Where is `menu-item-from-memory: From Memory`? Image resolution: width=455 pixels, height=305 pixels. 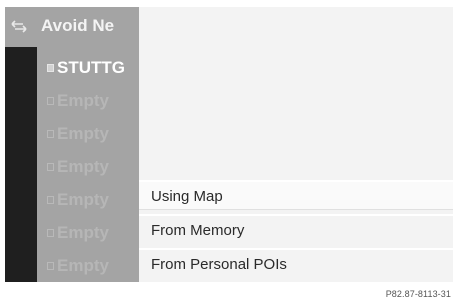
menu-item-from-memory: From Memory is located at coordinates (296, 229).